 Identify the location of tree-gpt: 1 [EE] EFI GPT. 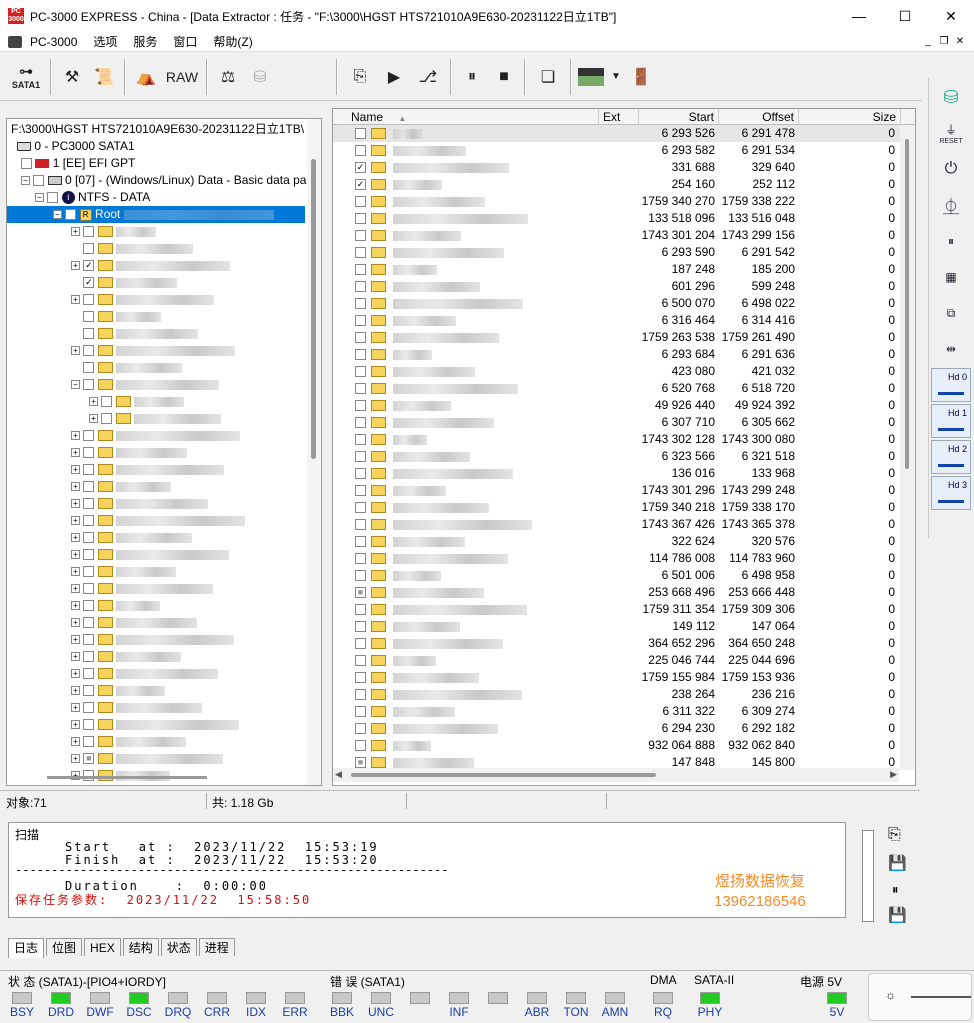
(171, 163).